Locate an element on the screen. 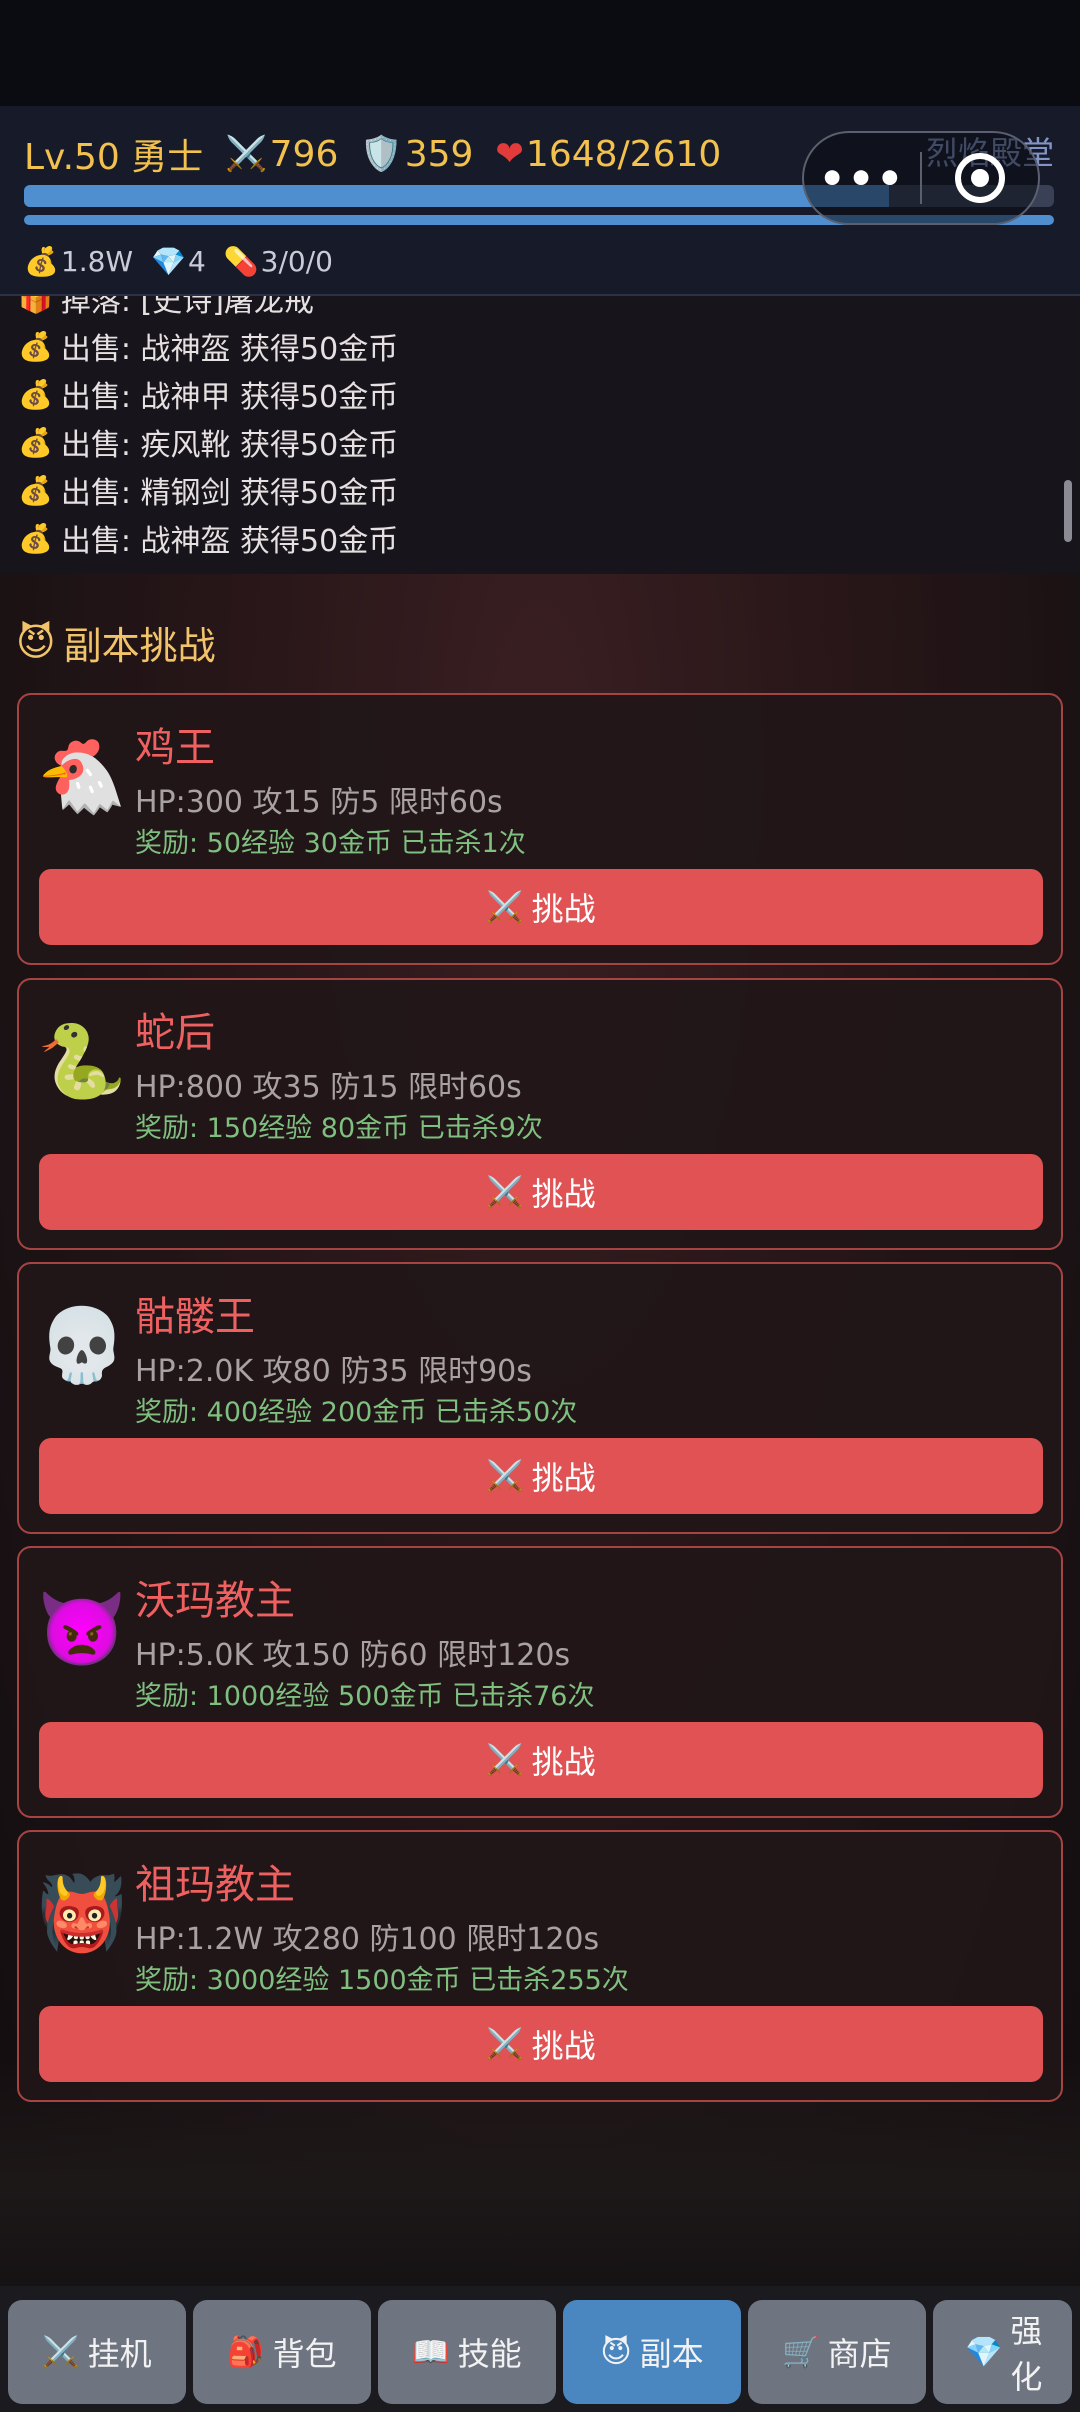  potion-value: 3/0/0 is located at coordinates (296, 261).